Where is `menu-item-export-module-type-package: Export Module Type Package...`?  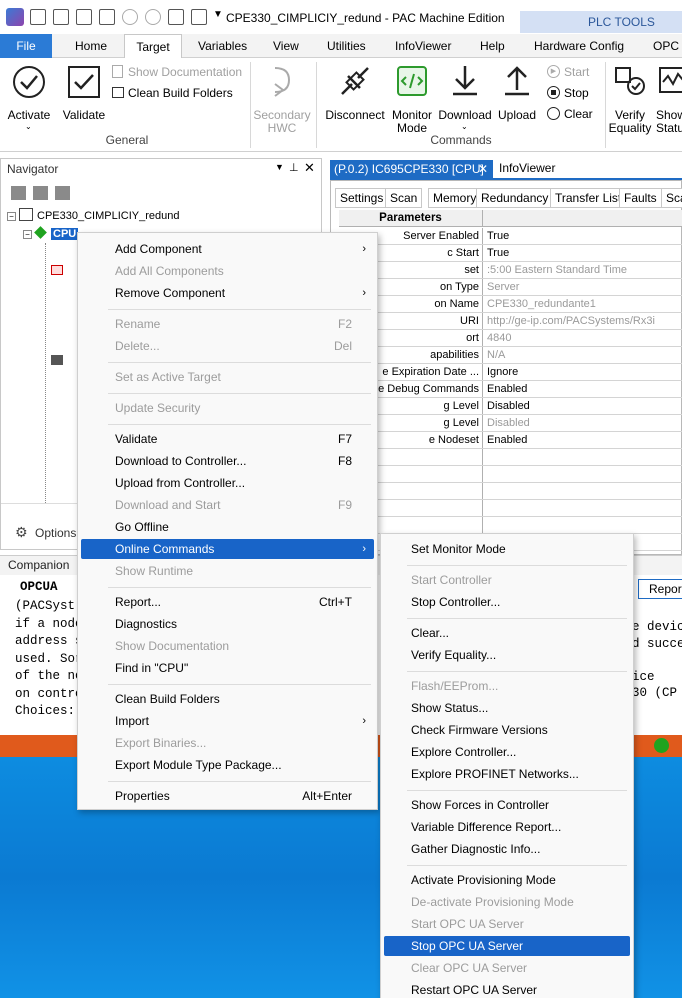
menu-item-export-module-type-package: Export Module Type Package... is located at coordinates (227, 765).